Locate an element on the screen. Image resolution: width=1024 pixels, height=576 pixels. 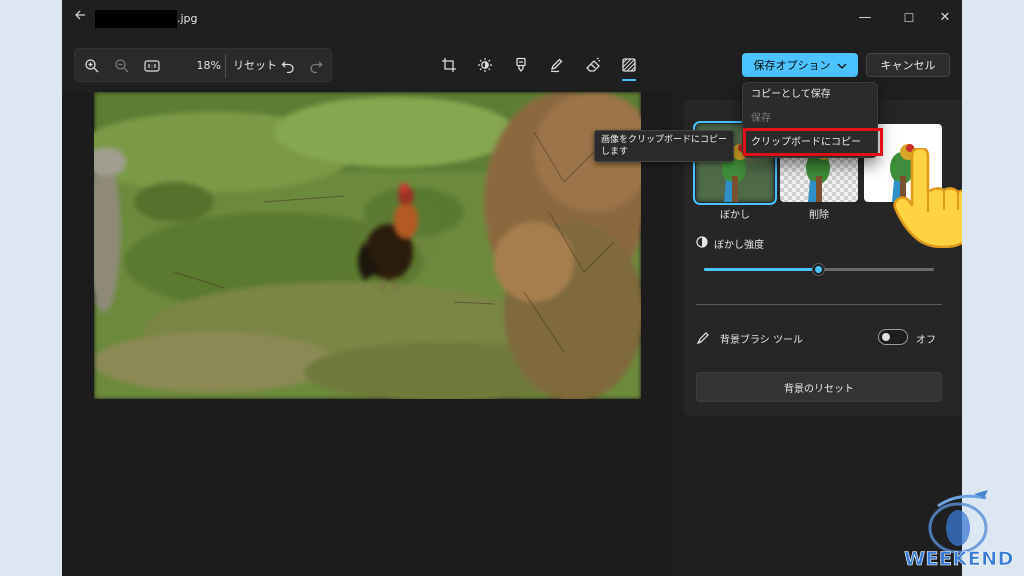
erase-icon is located at coordinates (593, 65).